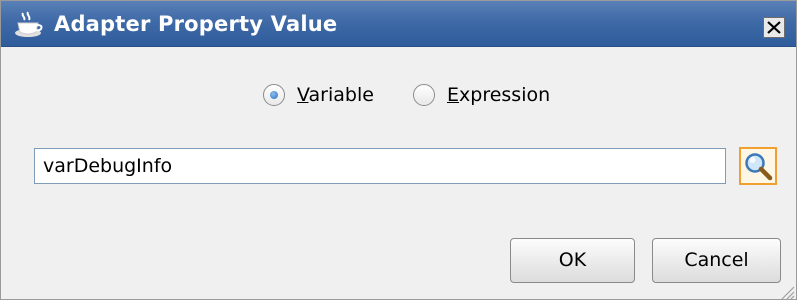 The width and height of the screenshot is (797, 300). I want to click on close-icon, so click(774, 27).